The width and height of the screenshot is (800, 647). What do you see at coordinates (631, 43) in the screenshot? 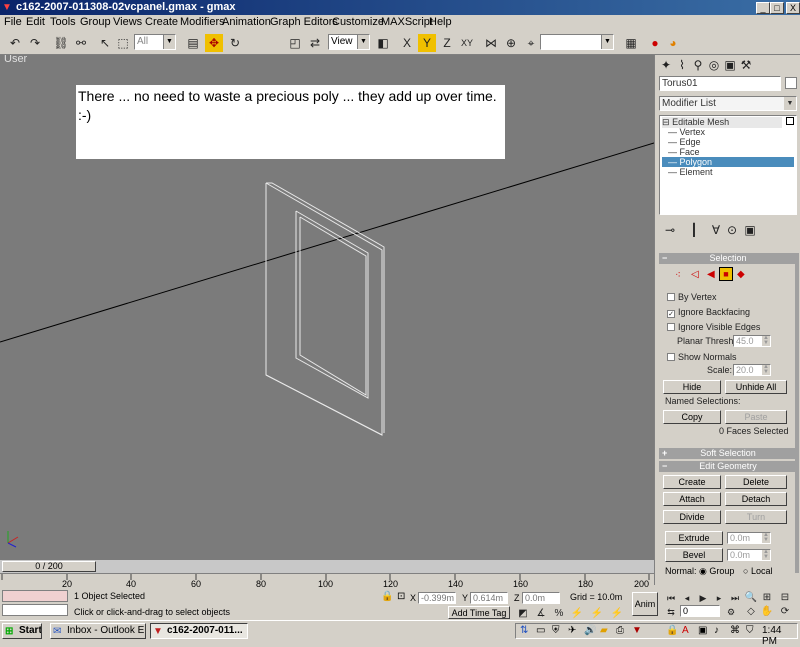
I see `material-editor-icon: ▦` at bounding box center [631, 43].